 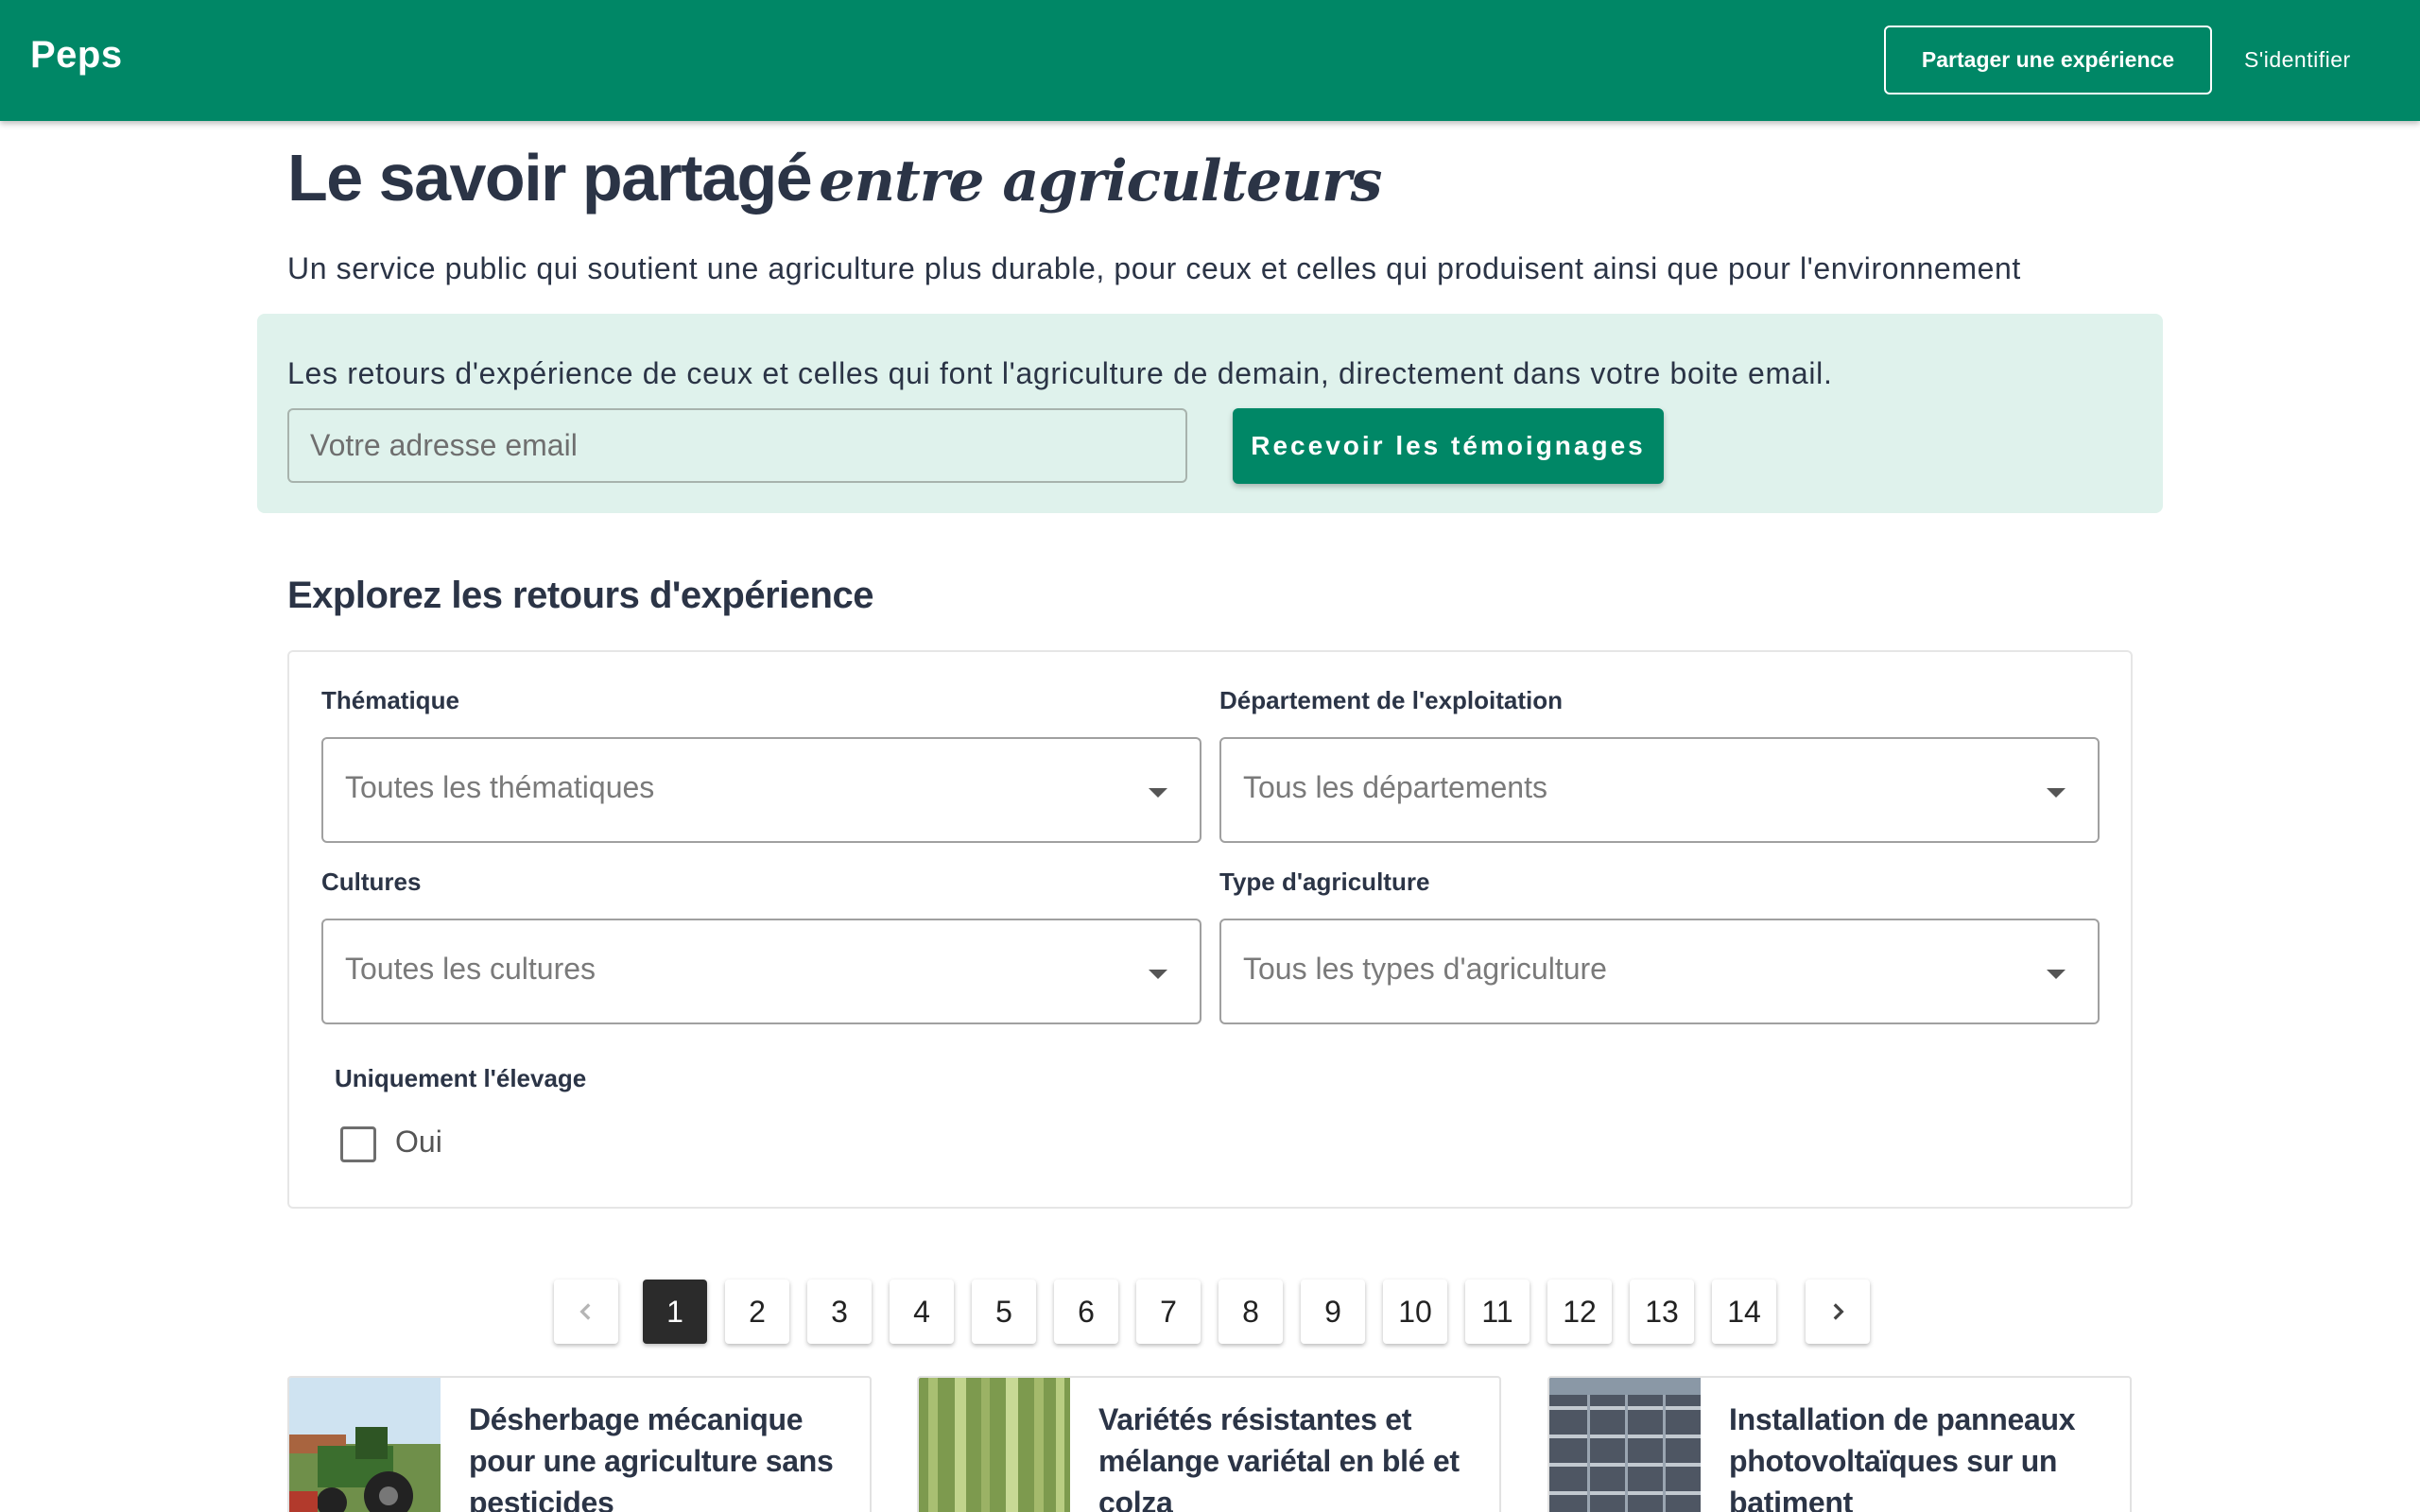 What do you see at coordinates (1391, 700) in the screenshot?
I see `departement-label: Département de l'exploitation` at bounding box center [1391, 700].